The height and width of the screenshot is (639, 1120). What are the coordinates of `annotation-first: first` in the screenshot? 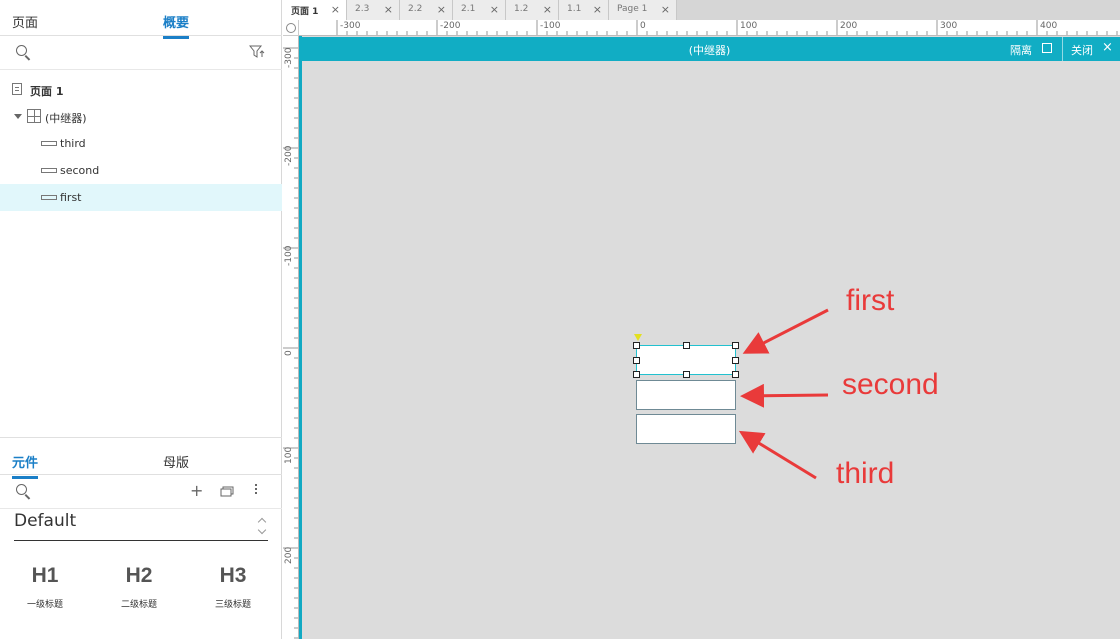 It's located at (870, 300).